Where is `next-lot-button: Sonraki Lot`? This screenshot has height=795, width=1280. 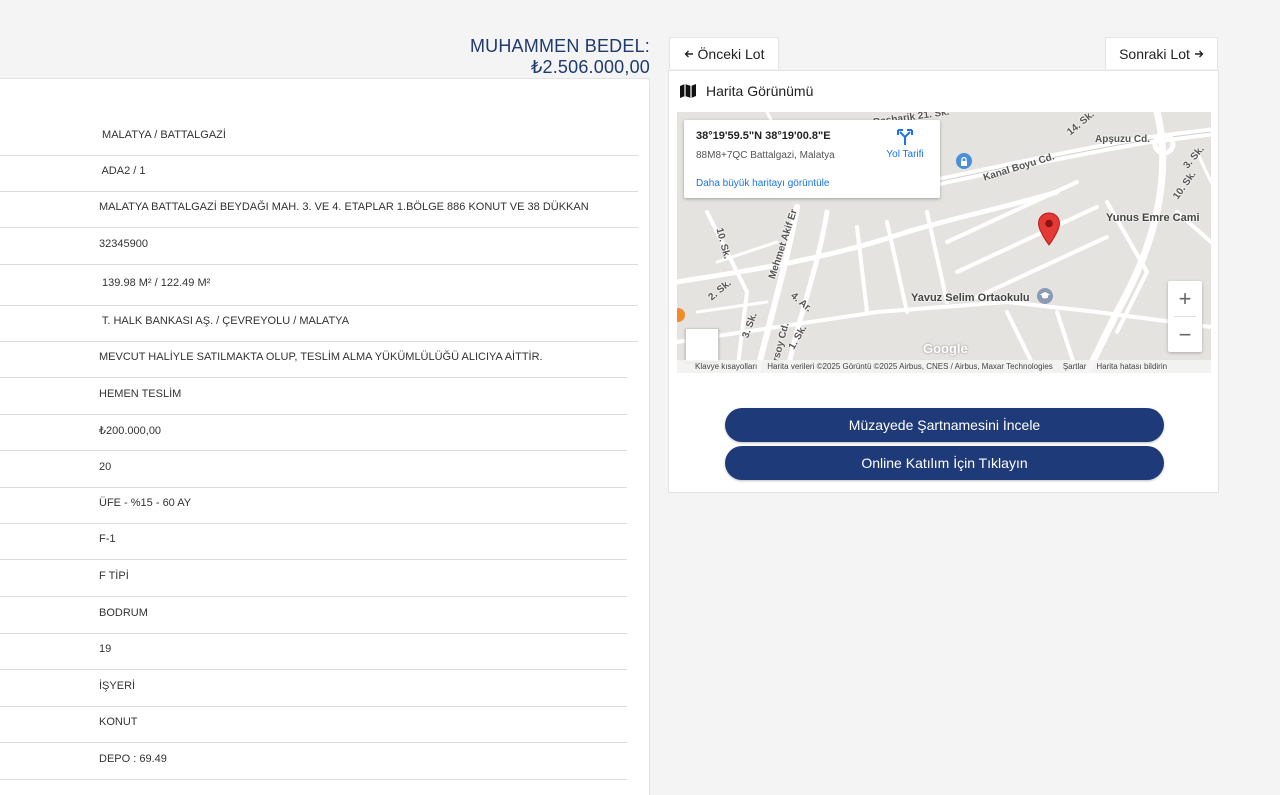
next-lot-button: Sonraki Lot is located at coordinates (1161, 53).